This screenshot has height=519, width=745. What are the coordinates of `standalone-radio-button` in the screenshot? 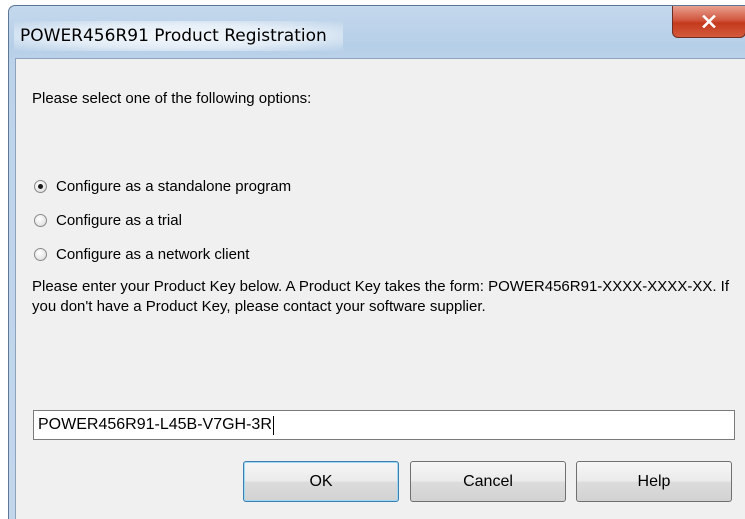 It's located at (40, 186).